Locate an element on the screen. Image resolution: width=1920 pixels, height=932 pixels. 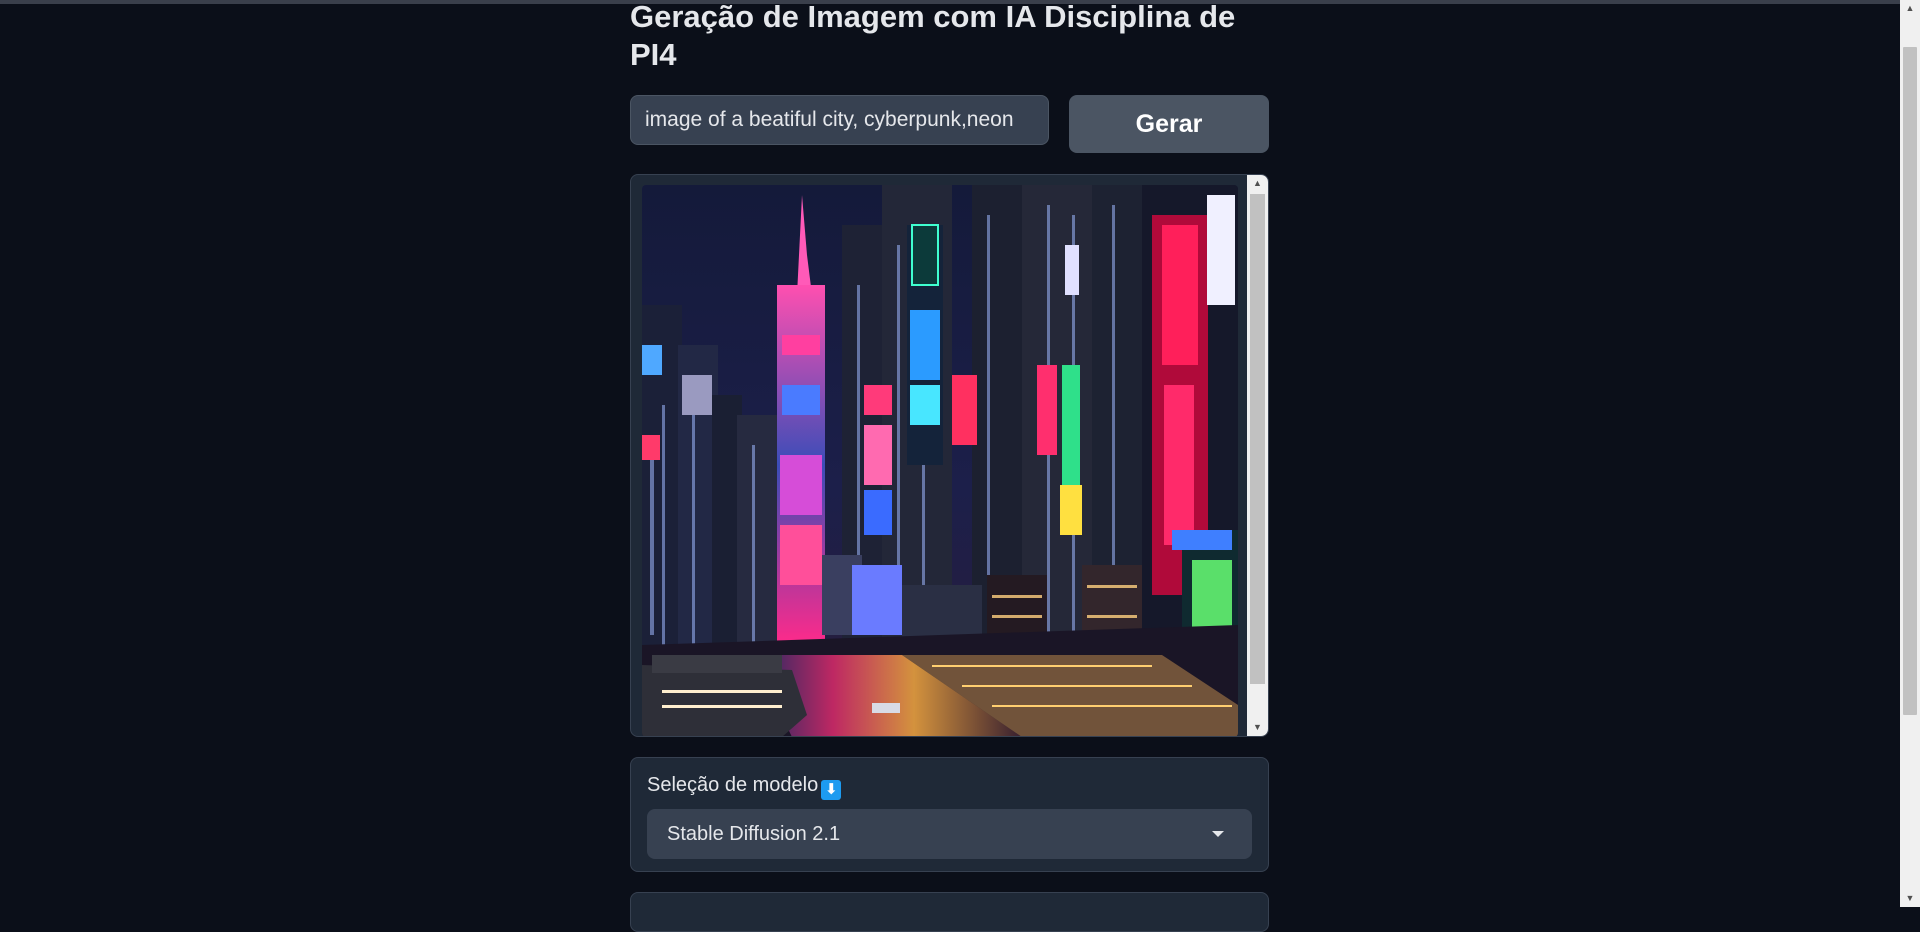
model-dropdown: Stable Diffusion 2.1 is located at coordinates (949, 834).